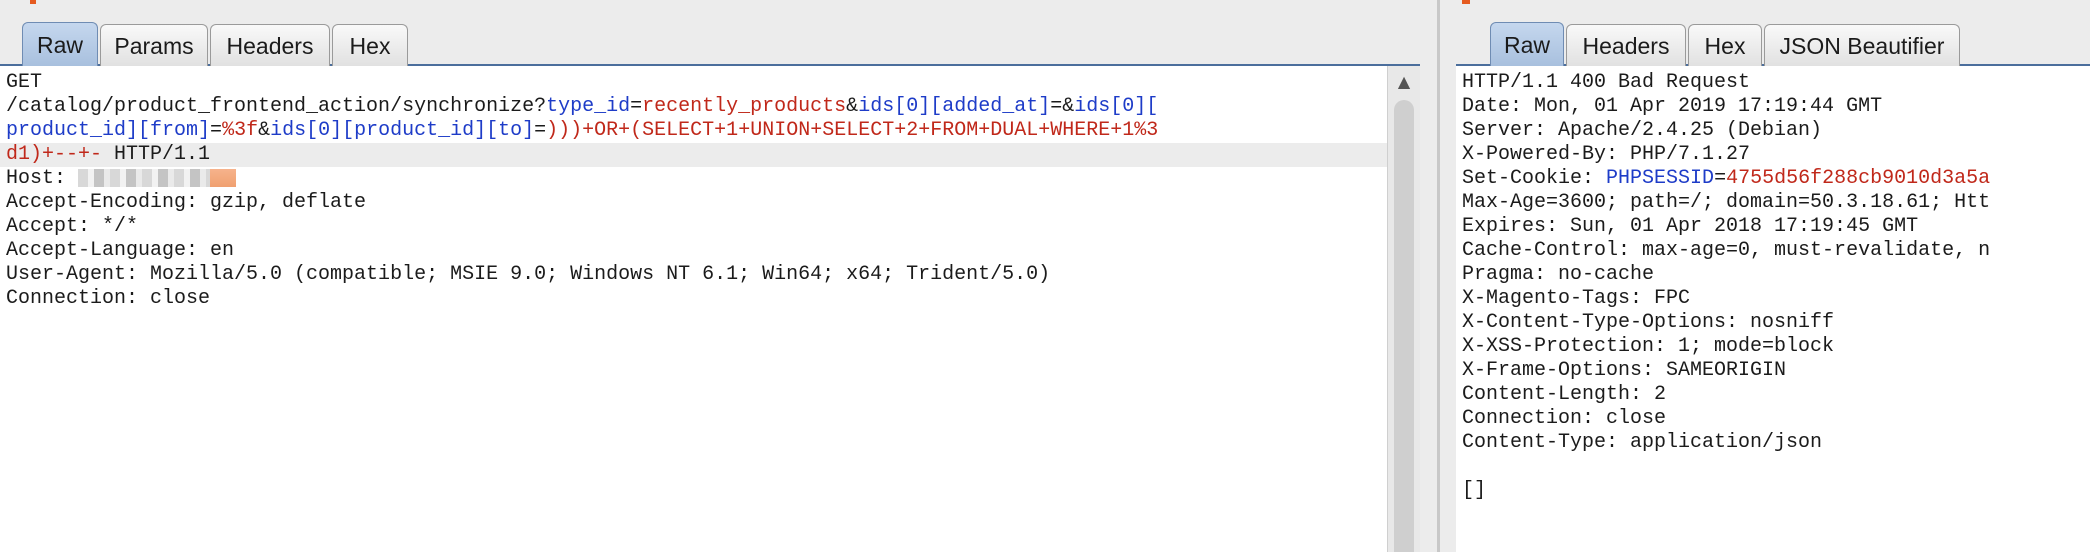  What do you see at coordinates (156, 154) in the screenshot?
I see `http-version: HTTP/1.1` at bounding box center [156, 154].